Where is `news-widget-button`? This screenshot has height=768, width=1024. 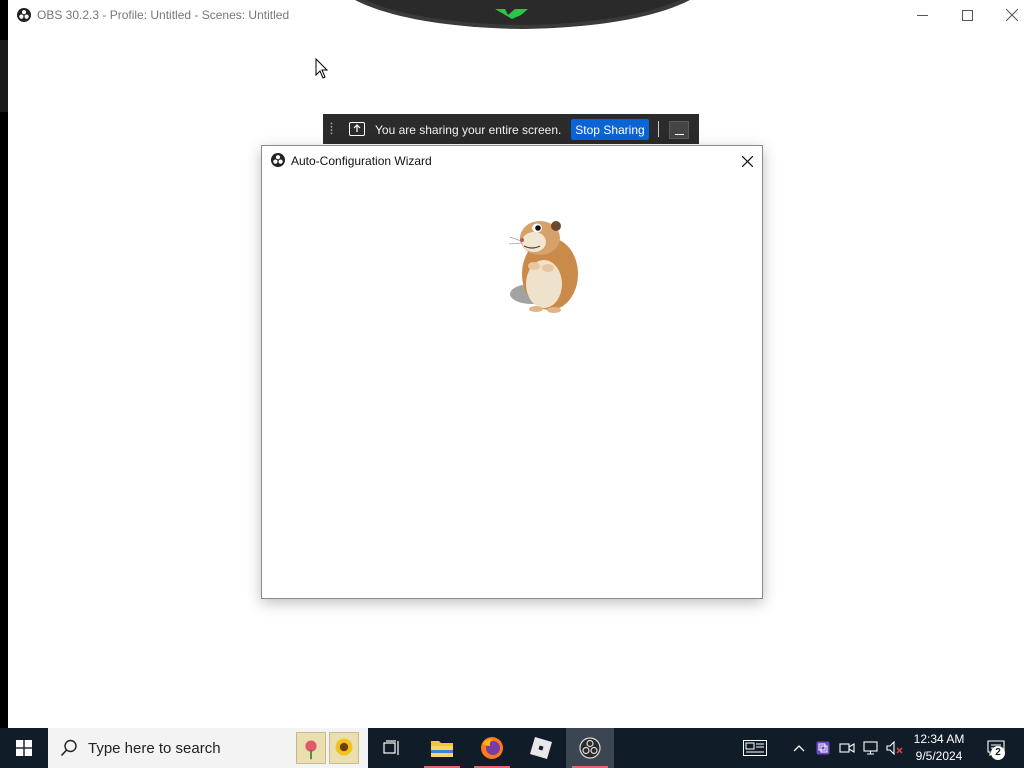 news-widget-button is located at coordinates (755, 748).